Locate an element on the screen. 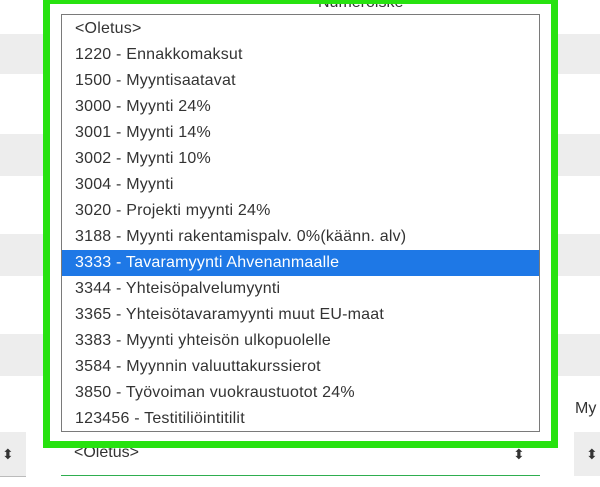 The height and width of the screenshot is (487, 600). right-select-field: ⬍ is located at coordinates (587, 454).